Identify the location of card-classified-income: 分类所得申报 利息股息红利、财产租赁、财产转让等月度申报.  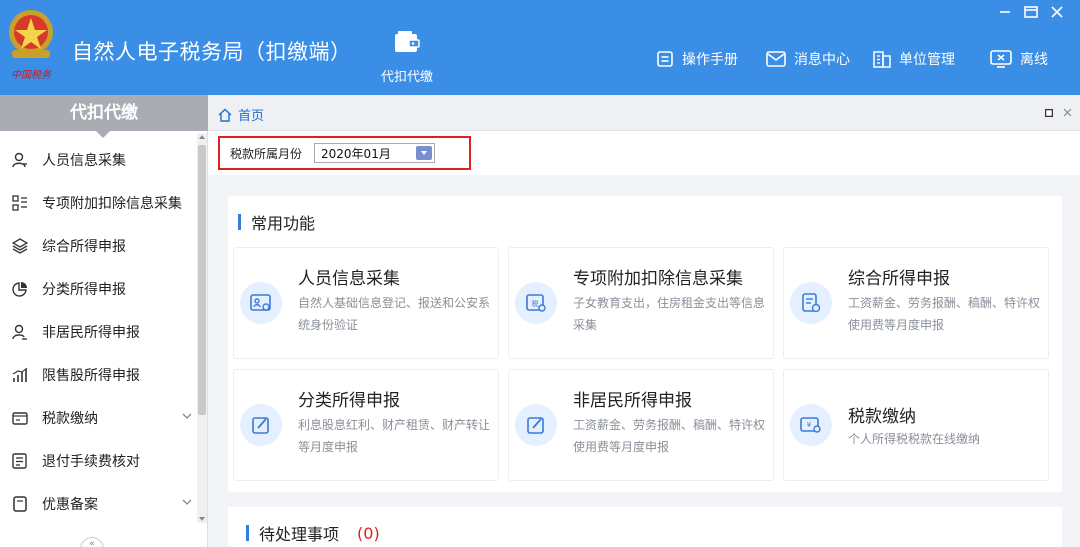
(366, 425).